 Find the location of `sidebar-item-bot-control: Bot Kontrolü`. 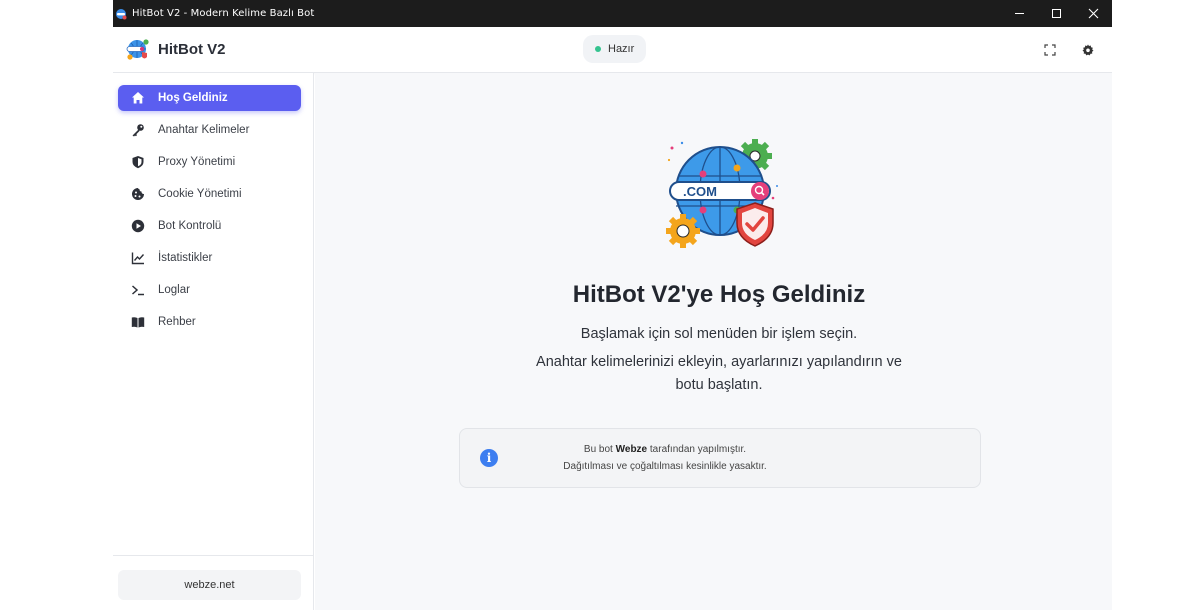

sidebar-item-bot-control: Bot Kontrolü is located at coordinates (209, 226).